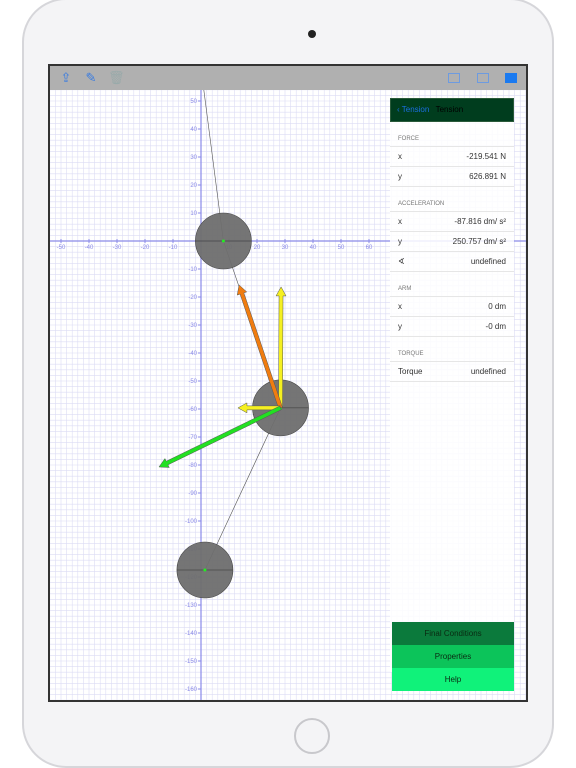 This screenshot has height=768, width=576. What do you see at coordinates (193, 102) in the screenshot?
I see `y-tick-label: 50` at bounding box center [193, 102].